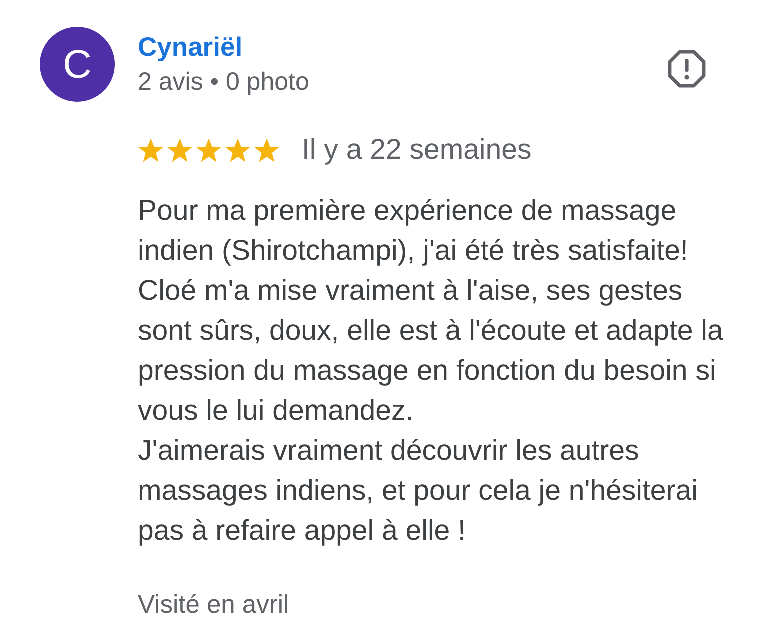  What do you see at coordinates (687, 69) in the screenshot?
I see `report-icon` at bounding box center [687, 69].